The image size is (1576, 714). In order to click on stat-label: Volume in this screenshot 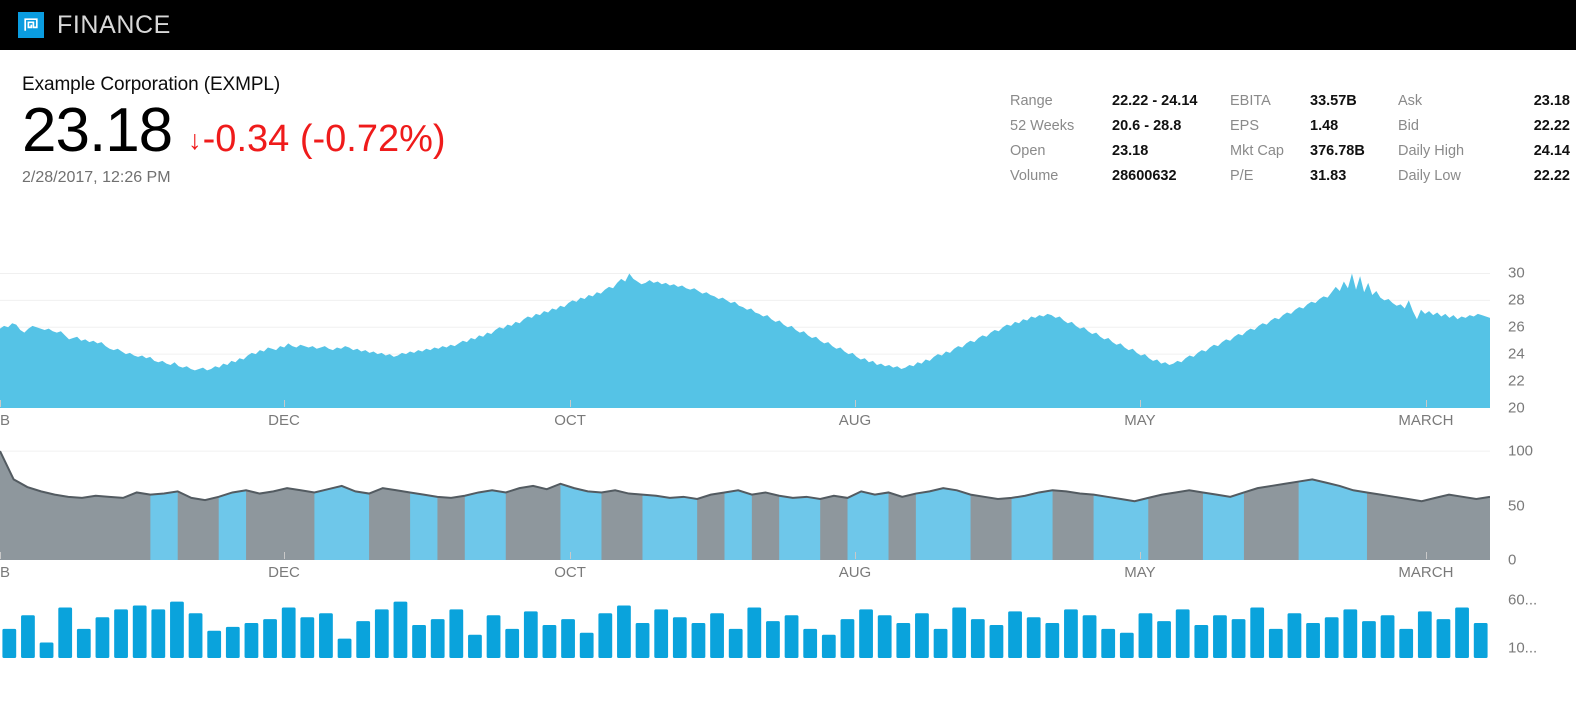, I will do `click(1034, 176)`.